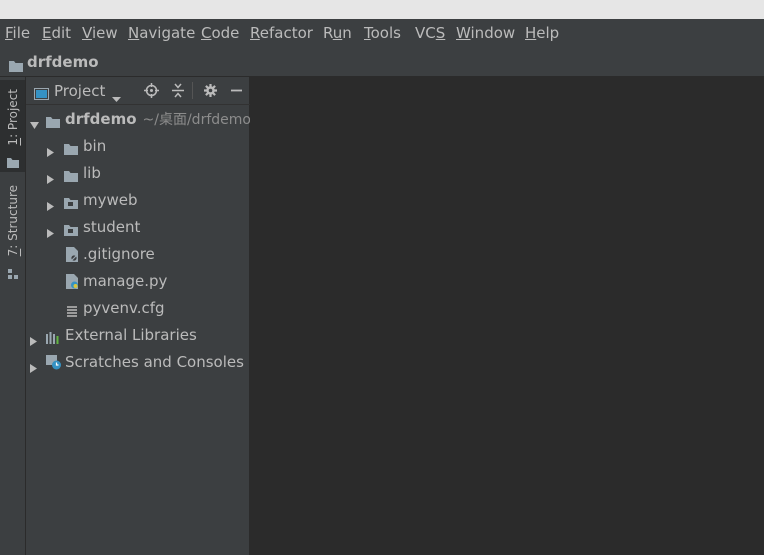 The image size is (764, 555). What do you see at coordinates (124, 308) in the screenshot?
I see `tree-item-label: pyvenv.cfg` at bounding box center [124, 308].